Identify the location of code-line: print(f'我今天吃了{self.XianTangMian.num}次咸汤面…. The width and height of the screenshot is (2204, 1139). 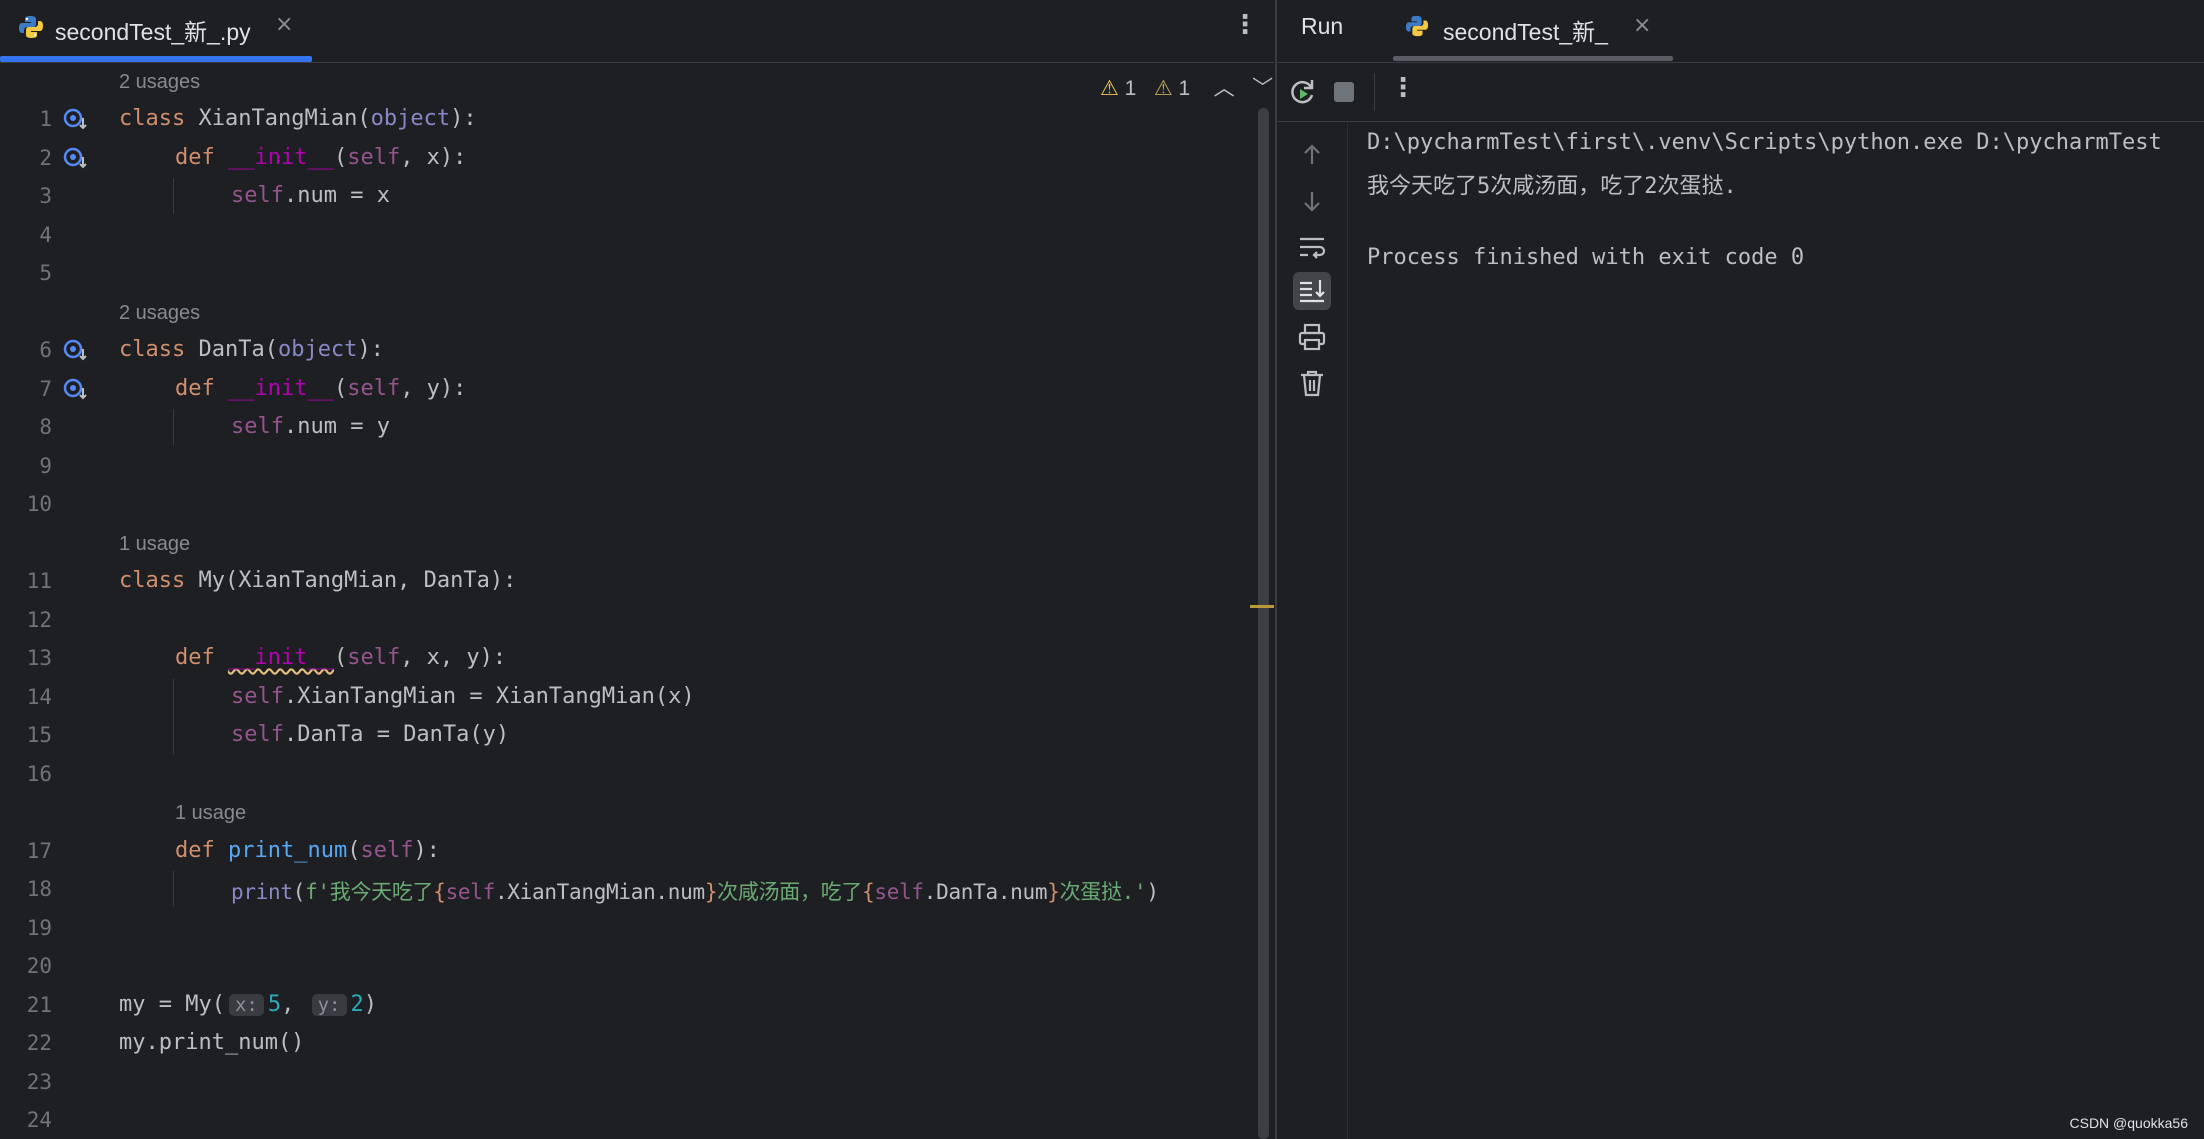
(695, 891).